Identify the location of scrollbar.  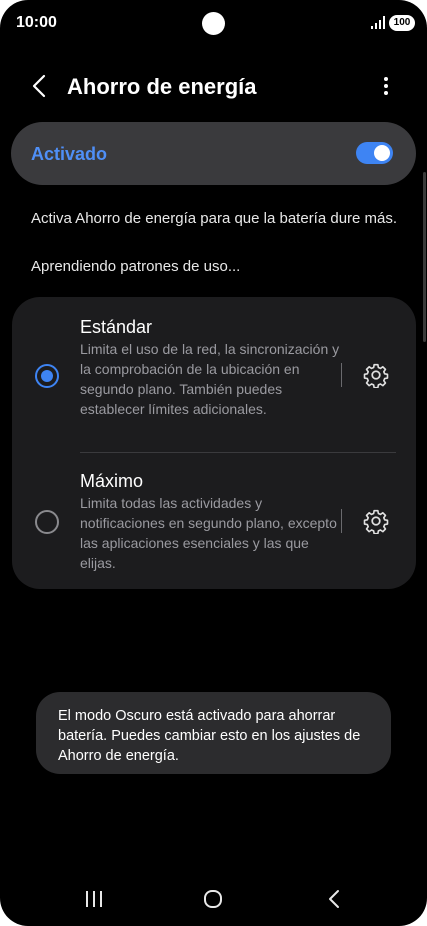
(424, 257).